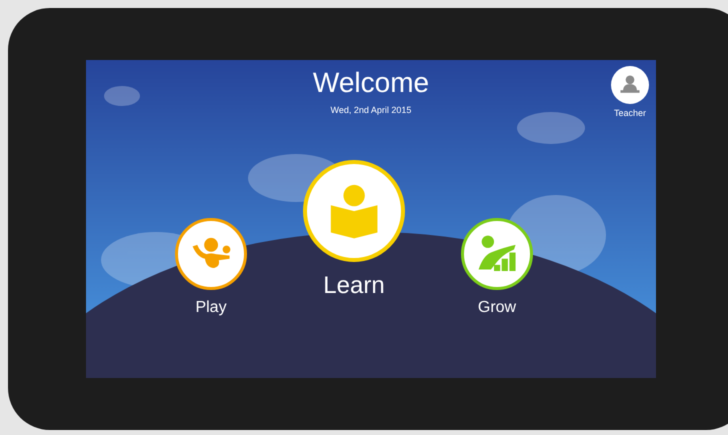 The width and height of the screenshot is (728, 435). Describe the element at coordinates (371, 83) in the screenshot. I see `welcome-title: Welcome` at that location.